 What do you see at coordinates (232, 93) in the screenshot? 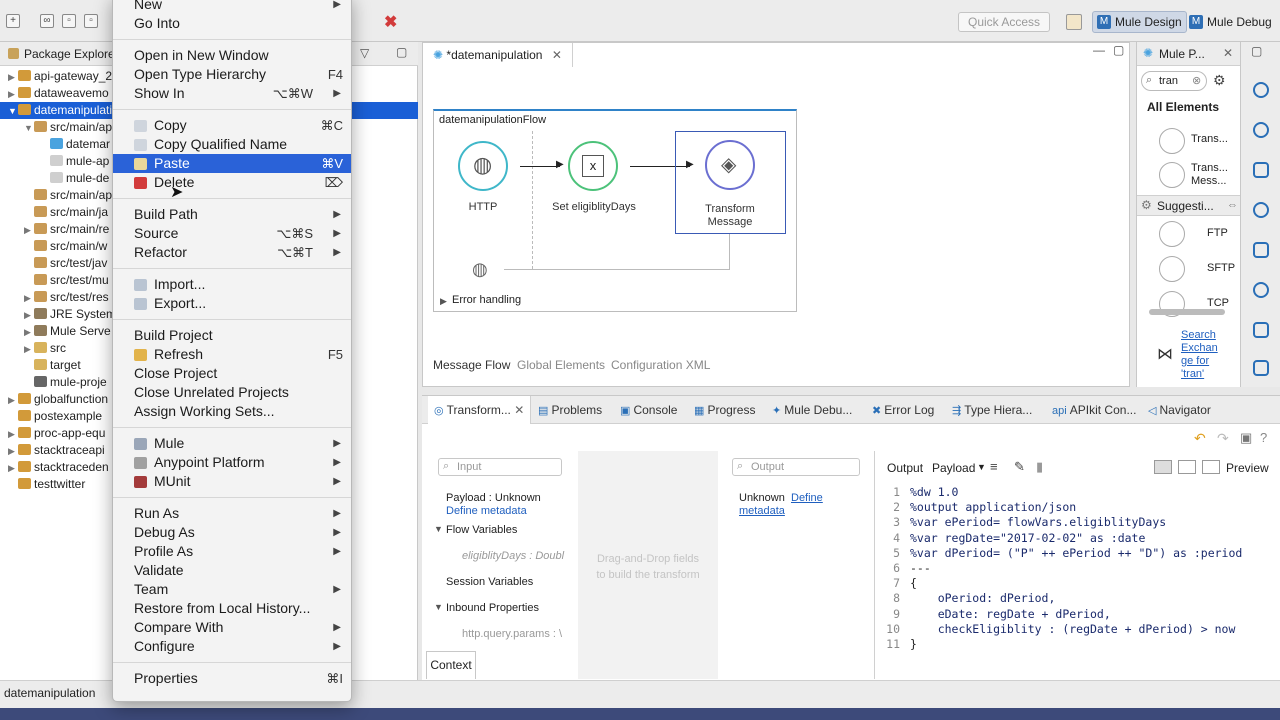
I see `menu-item: Show In ⌥⌘W ▶` at bounding box center [232, 93].